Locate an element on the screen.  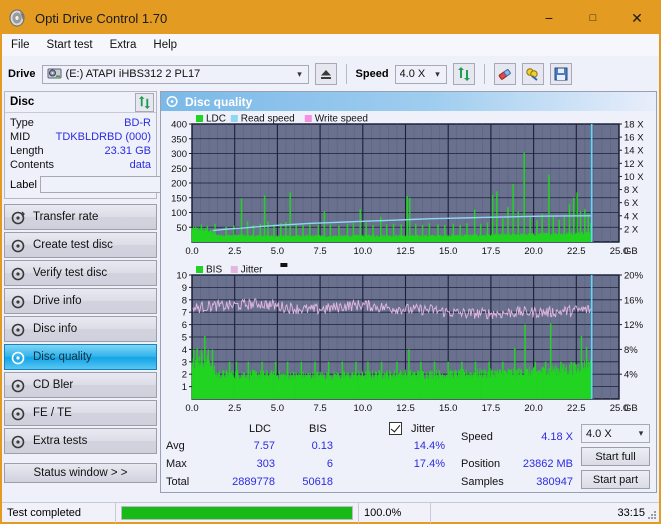
test-speed-value: 4.0 X is located at coordinates (599, 433).